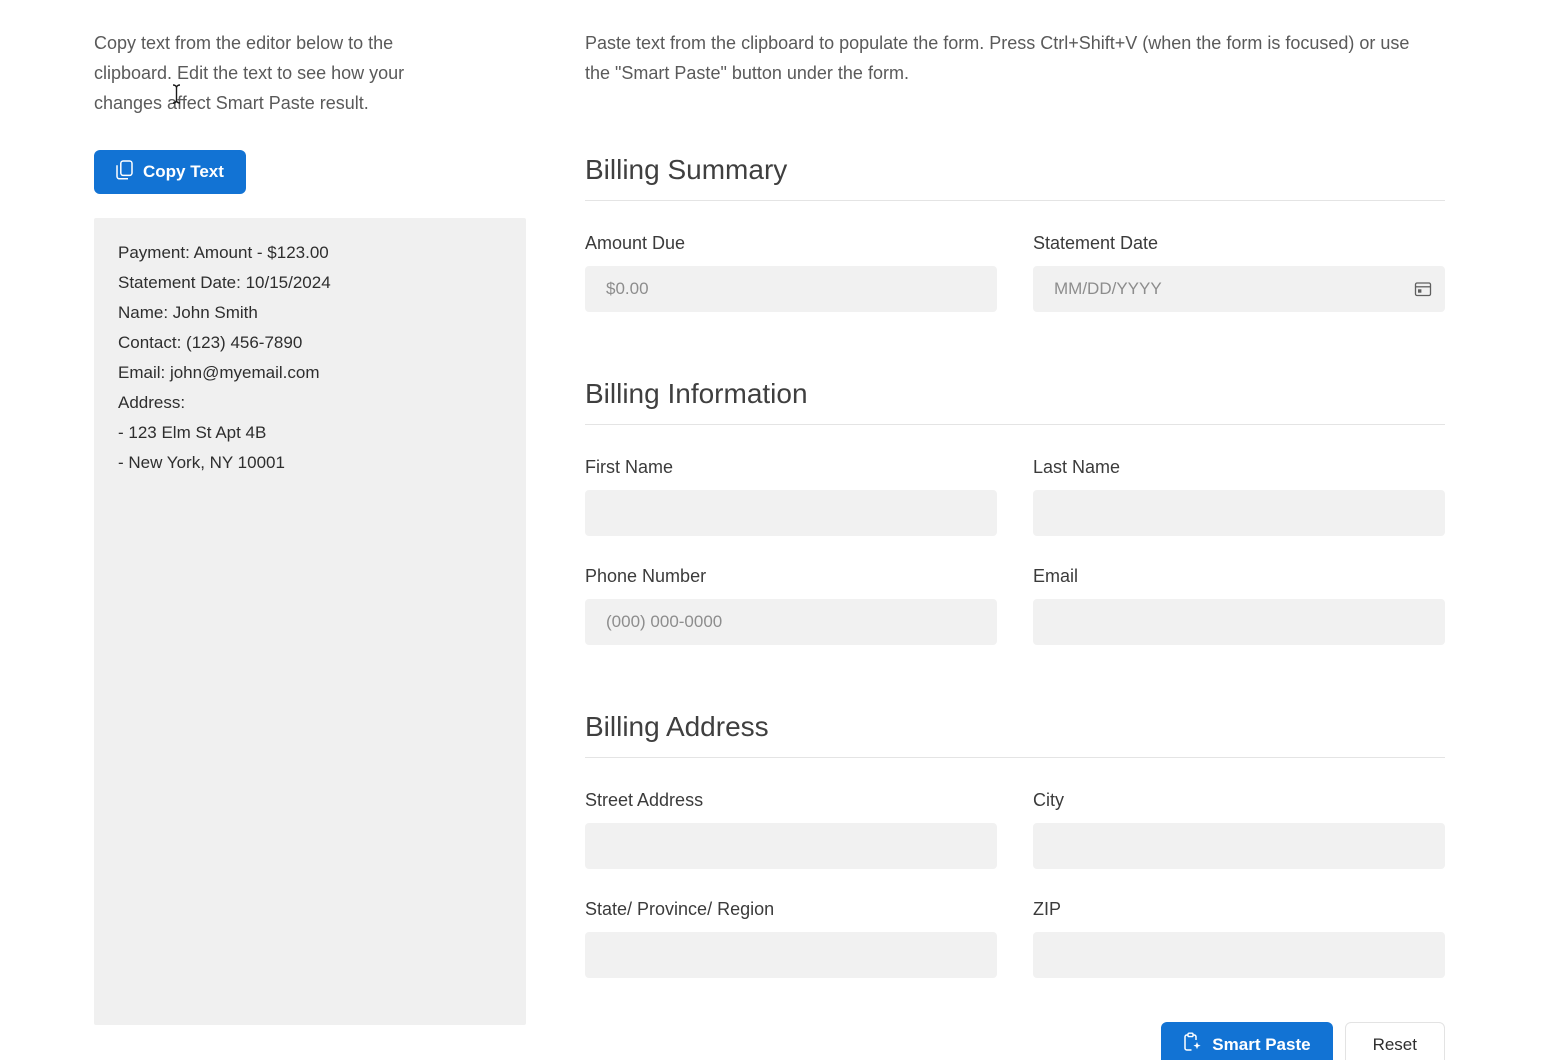  I want to click on zip-input, so click(1239, 955).